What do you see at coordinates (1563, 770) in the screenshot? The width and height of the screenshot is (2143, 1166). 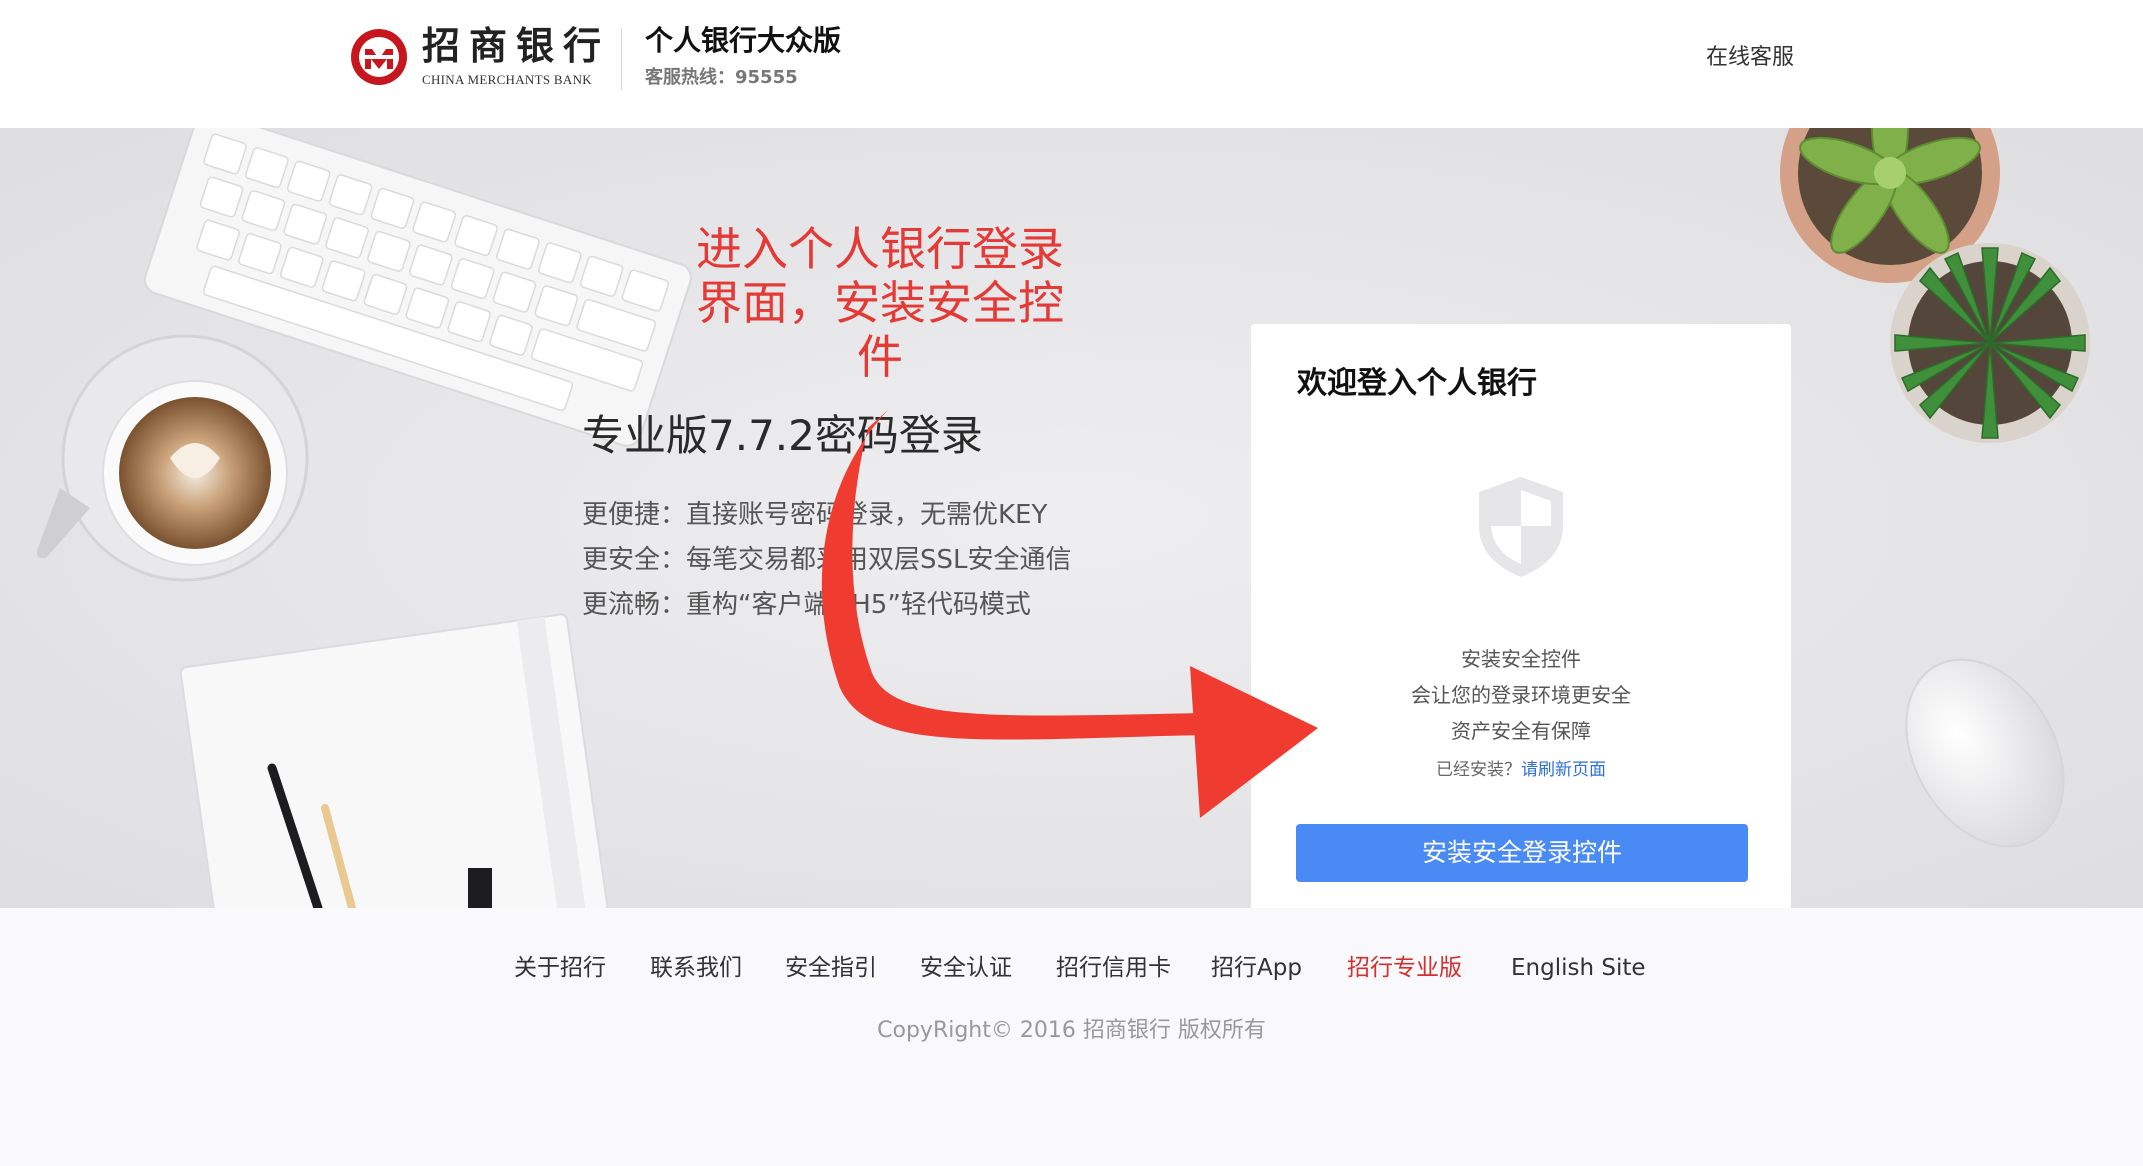 I see `refresh-page-link: 请刷新页面` at bounding box center [1563, 770].